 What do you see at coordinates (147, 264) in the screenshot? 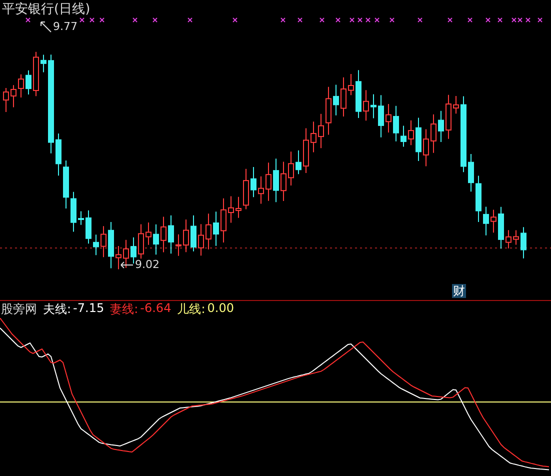
I see `low-price-label: 9.02` at bounding box center [147, 264].